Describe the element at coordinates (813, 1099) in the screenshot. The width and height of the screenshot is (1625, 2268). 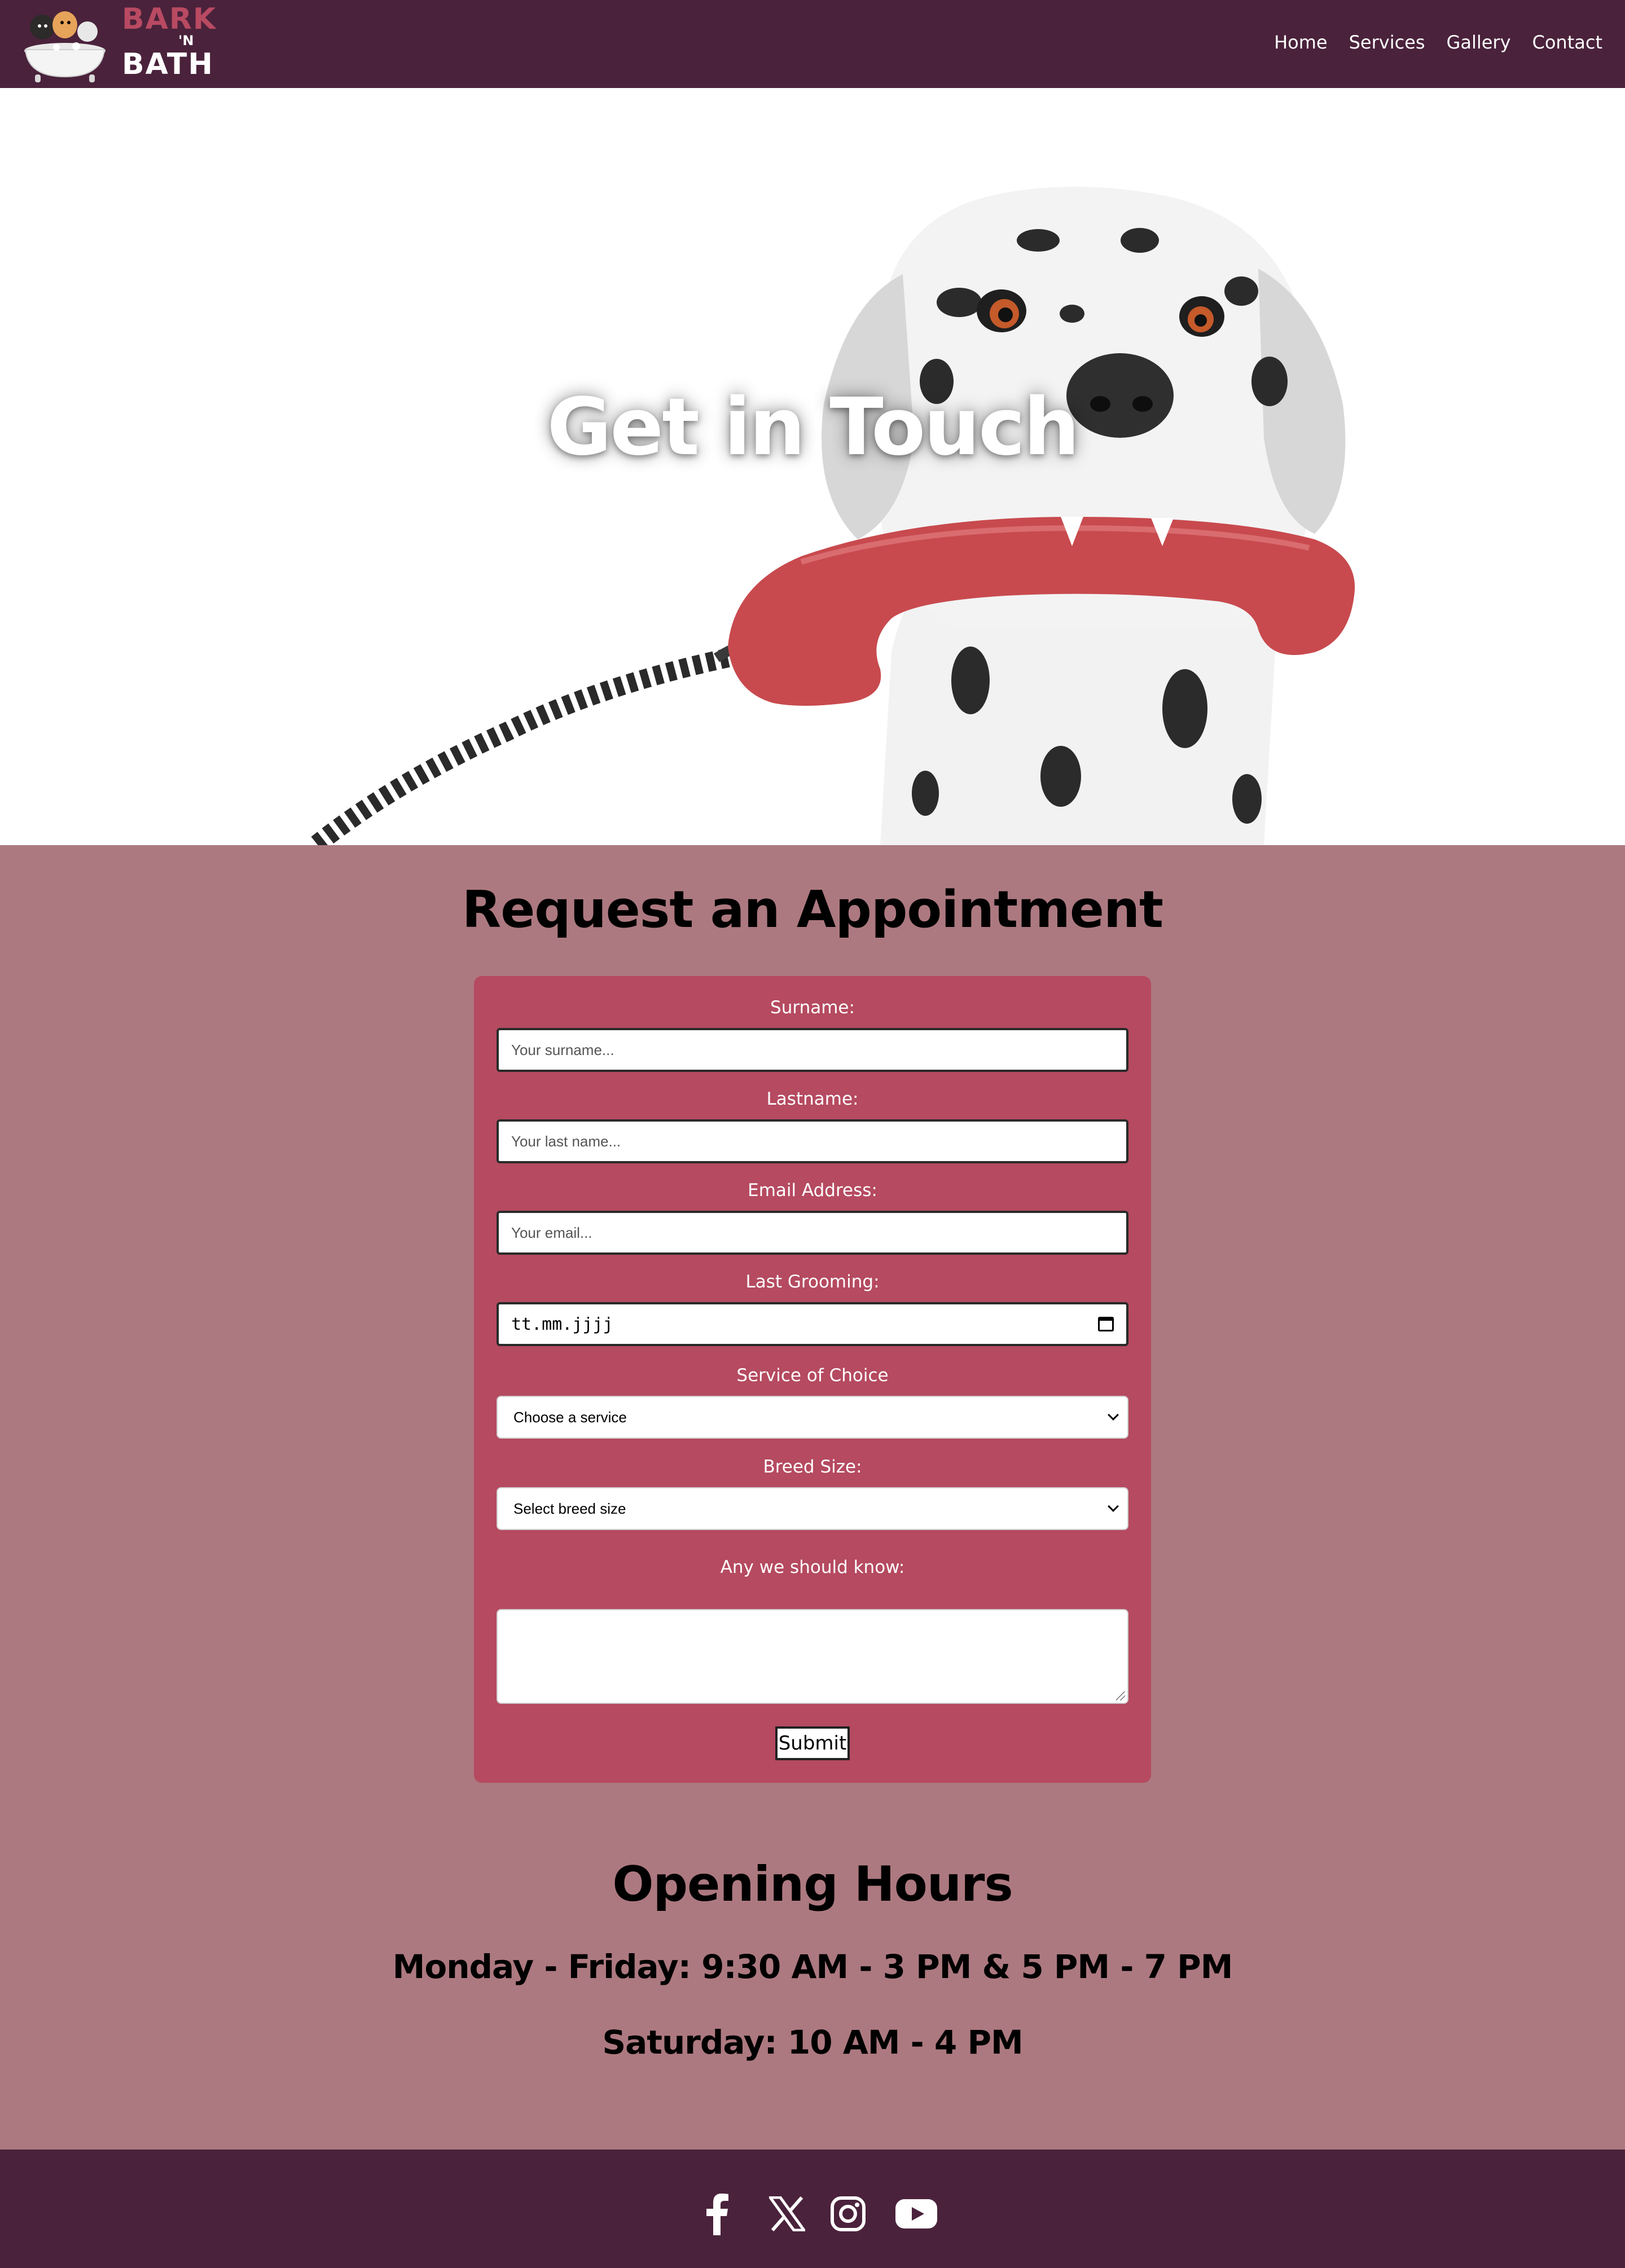
I see `lastname-label: Lastname:` at that location.